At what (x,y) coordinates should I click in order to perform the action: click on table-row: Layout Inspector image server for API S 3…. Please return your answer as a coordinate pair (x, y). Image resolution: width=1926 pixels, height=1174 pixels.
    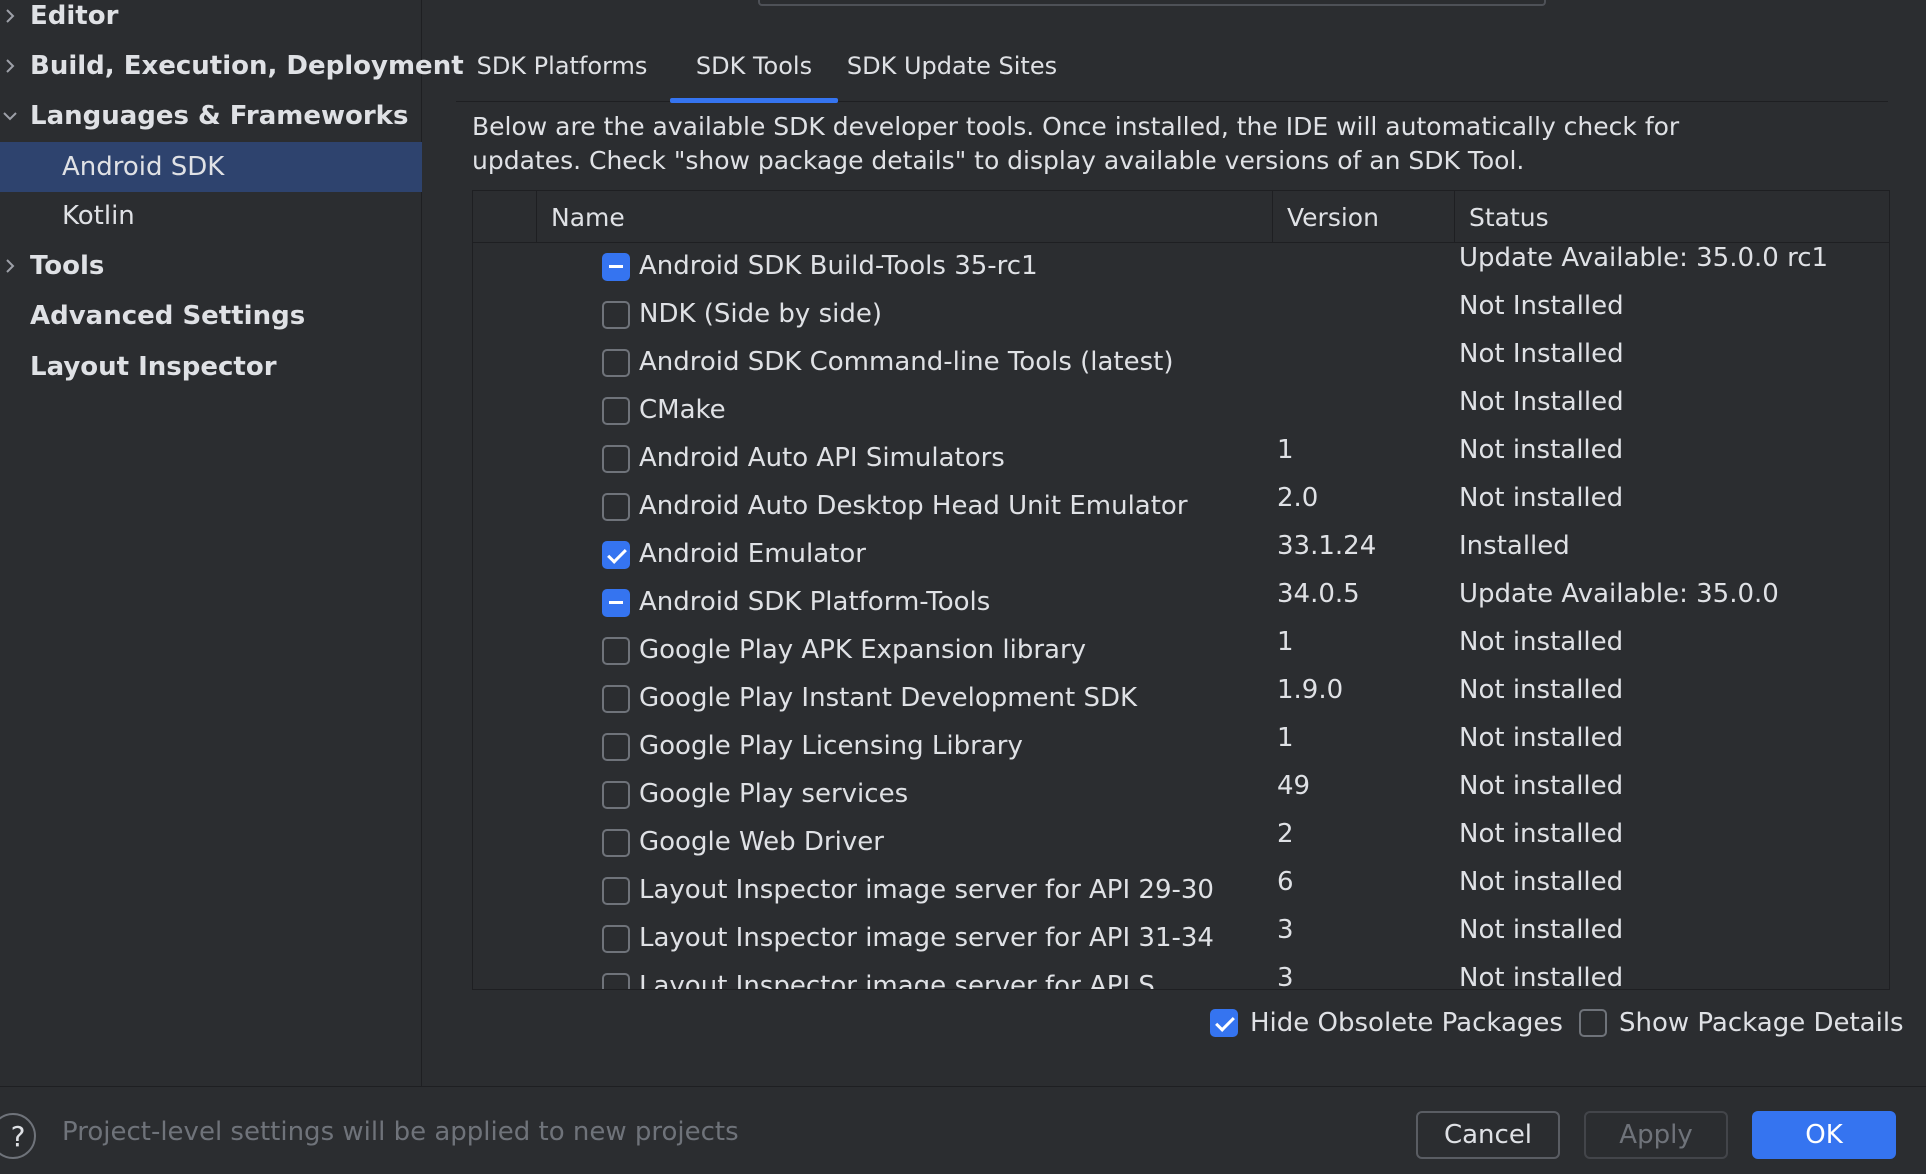
    Looking at the image, I should click on (1181, 976).